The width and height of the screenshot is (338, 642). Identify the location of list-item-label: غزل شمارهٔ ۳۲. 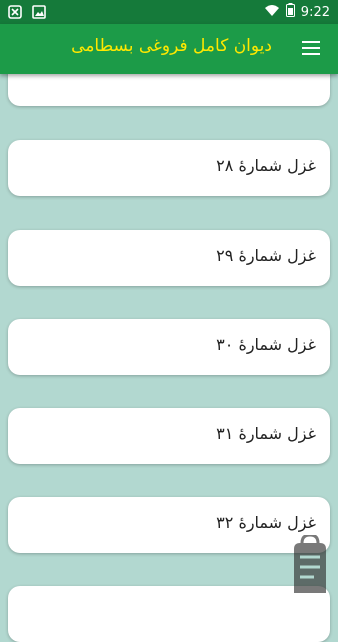
(266, 522).